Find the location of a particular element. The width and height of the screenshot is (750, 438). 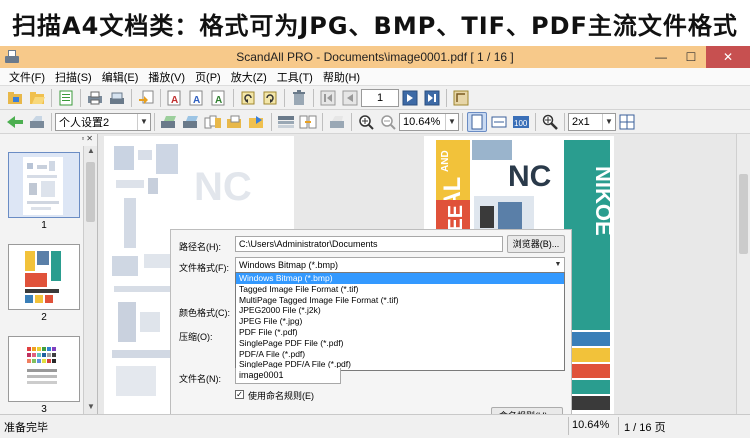

panel-close-icon: ✕ is located at coordinates (89, 140).